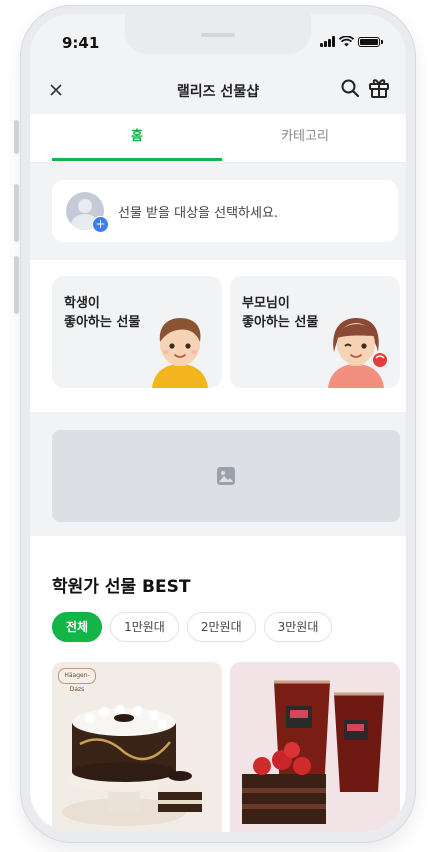 This screenshot has height=852, width=429. What do you see at coordinates (81, 43) in the screenshot?
I see `status-time: 9:41` at bounding box center [81, 43].